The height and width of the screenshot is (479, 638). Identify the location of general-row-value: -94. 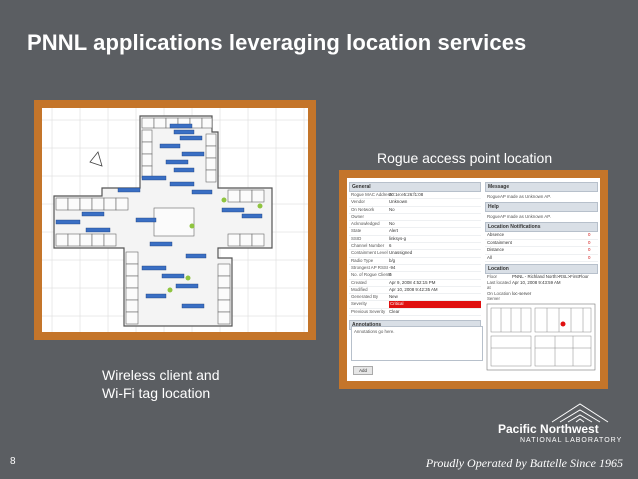
(392, 267).